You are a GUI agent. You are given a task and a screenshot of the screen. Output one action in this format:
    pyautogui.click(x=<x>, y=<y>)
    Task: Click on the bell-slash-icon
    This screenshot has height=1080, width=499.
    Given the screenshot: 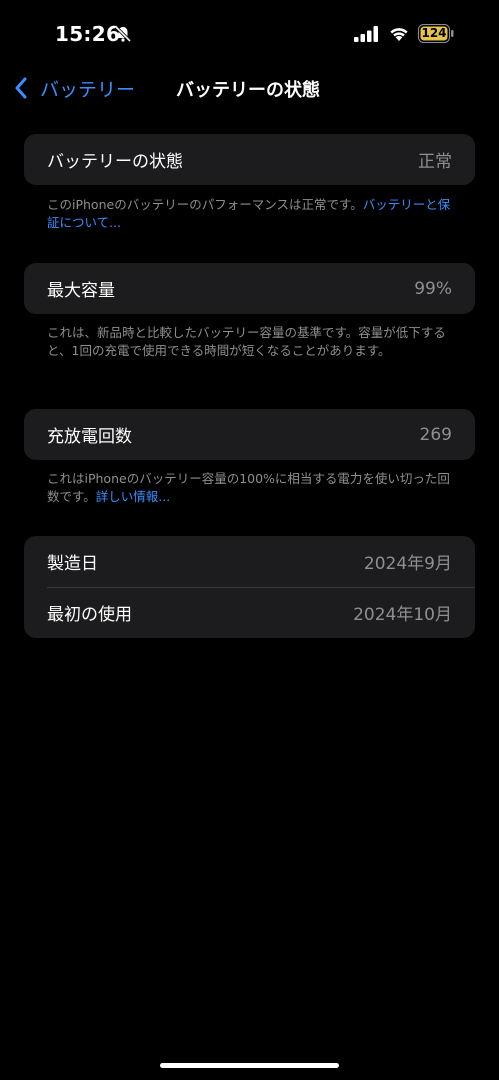 What is the action you would take?
    pyautogui.click(x=123, y=34)
    